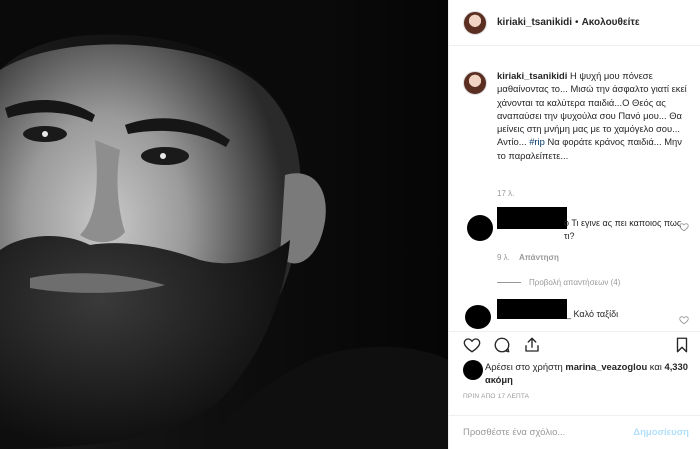 This screenshot has width=700, height=449. I want to click on bookmark-icon, so click(682, 345).